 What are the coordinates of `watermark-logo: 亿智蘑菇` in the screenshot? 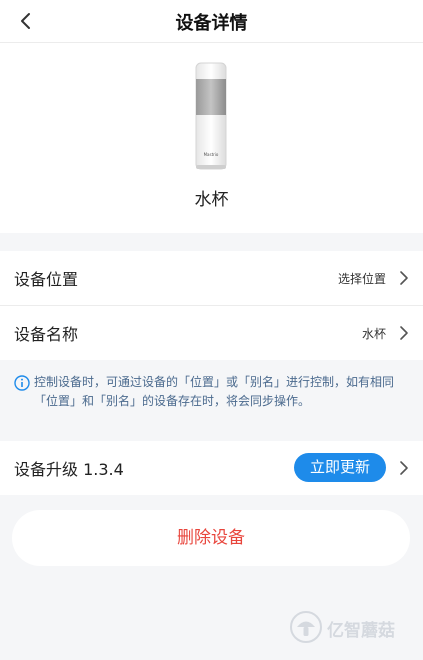 It's located at (349, 627).